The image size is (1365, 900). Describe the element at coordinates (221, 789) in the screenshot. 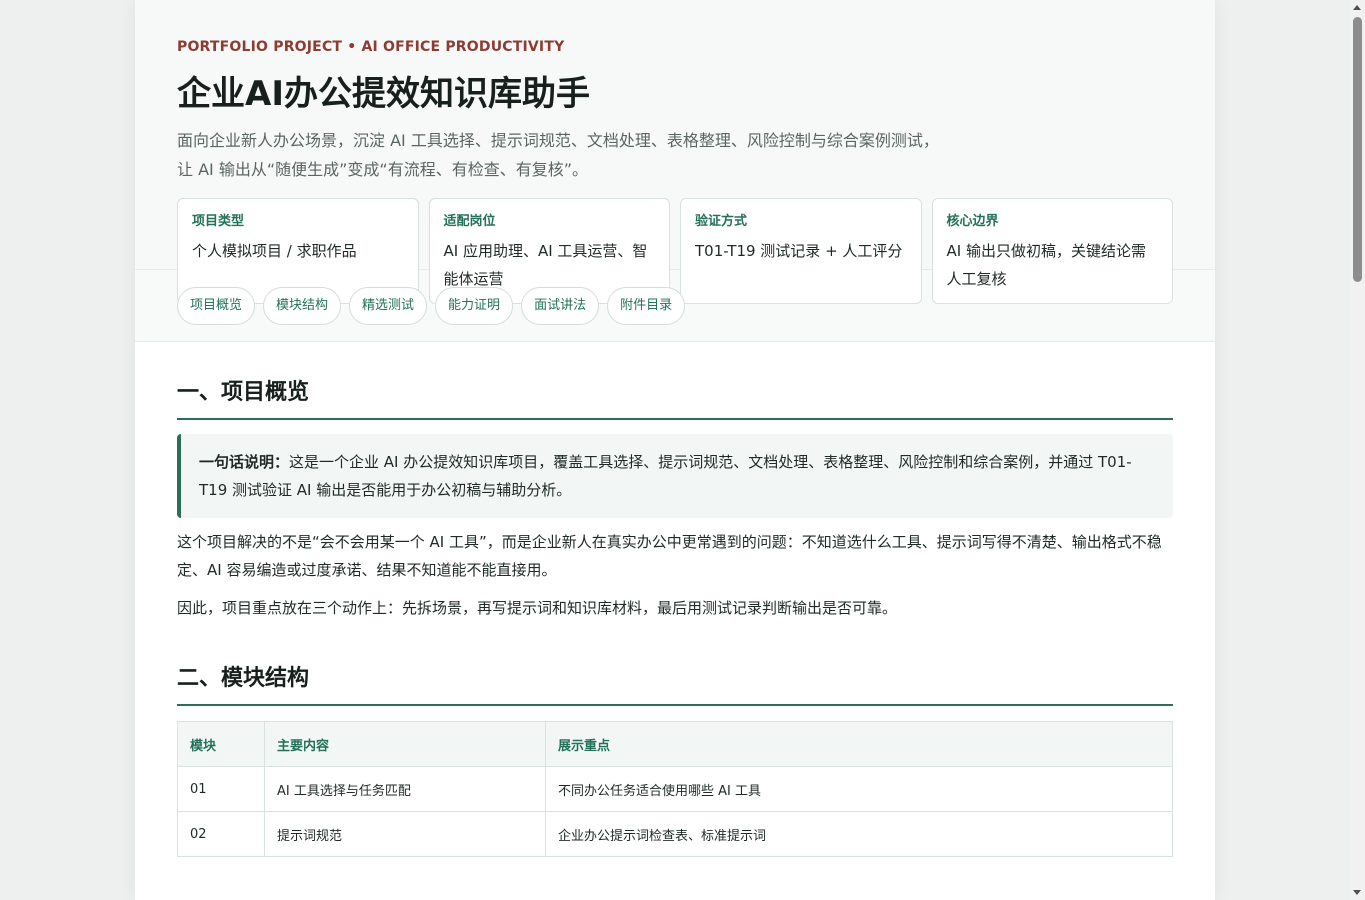

I see `table-cell: 01` at that location.